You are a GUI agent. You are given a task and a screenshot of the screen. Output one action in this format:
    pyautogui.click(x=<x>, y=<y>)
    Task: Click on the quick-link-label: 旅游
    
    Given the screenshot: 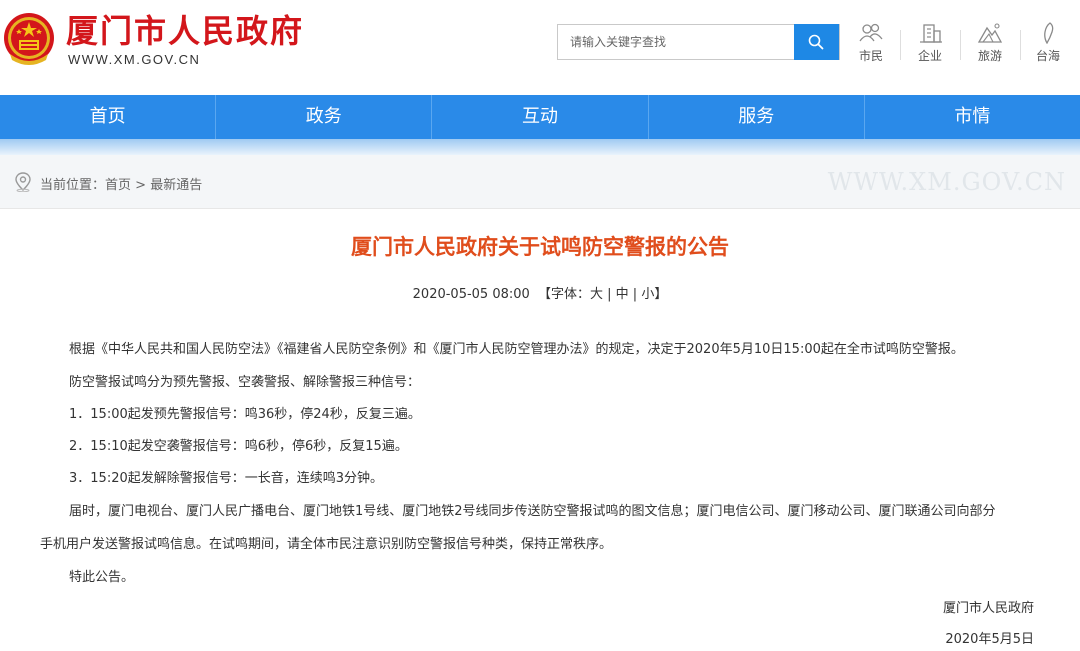 What is the action you would take?
    pyautogui.click(x=989, y=56)
    